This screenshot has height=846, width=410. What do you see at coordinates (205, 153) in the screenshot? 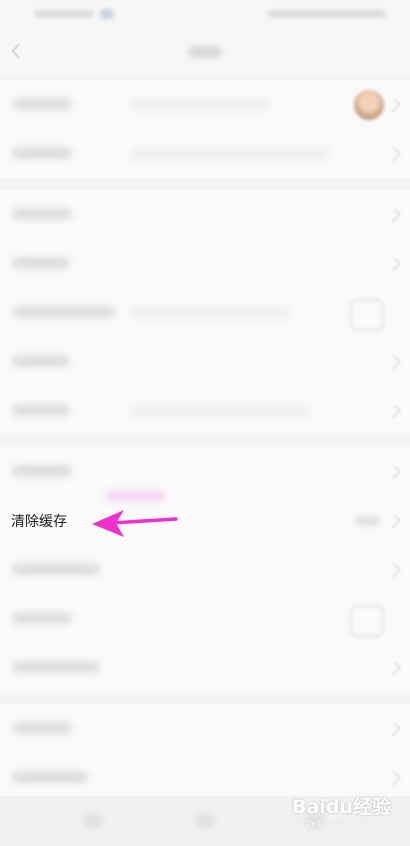
I see `settings-row-account` at bounding box center [205, 153].